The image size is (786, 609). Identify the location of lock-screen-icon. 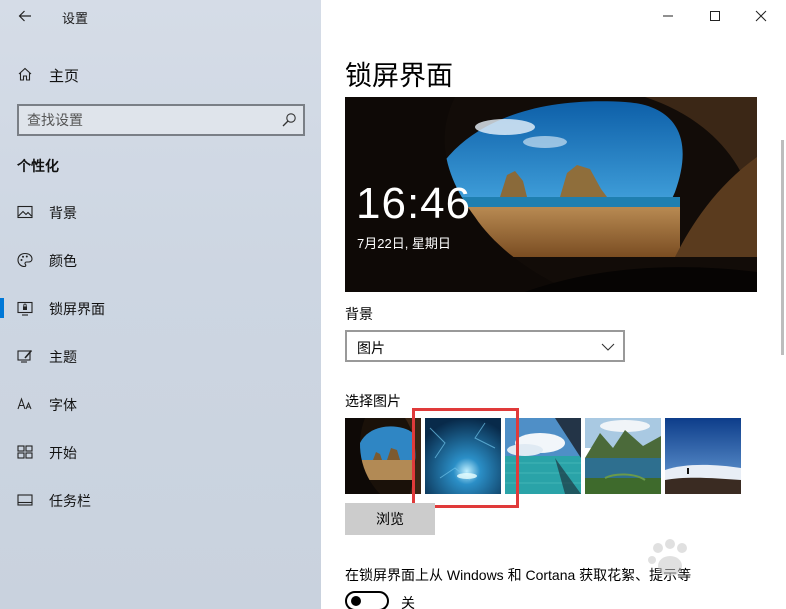
(25, 308).